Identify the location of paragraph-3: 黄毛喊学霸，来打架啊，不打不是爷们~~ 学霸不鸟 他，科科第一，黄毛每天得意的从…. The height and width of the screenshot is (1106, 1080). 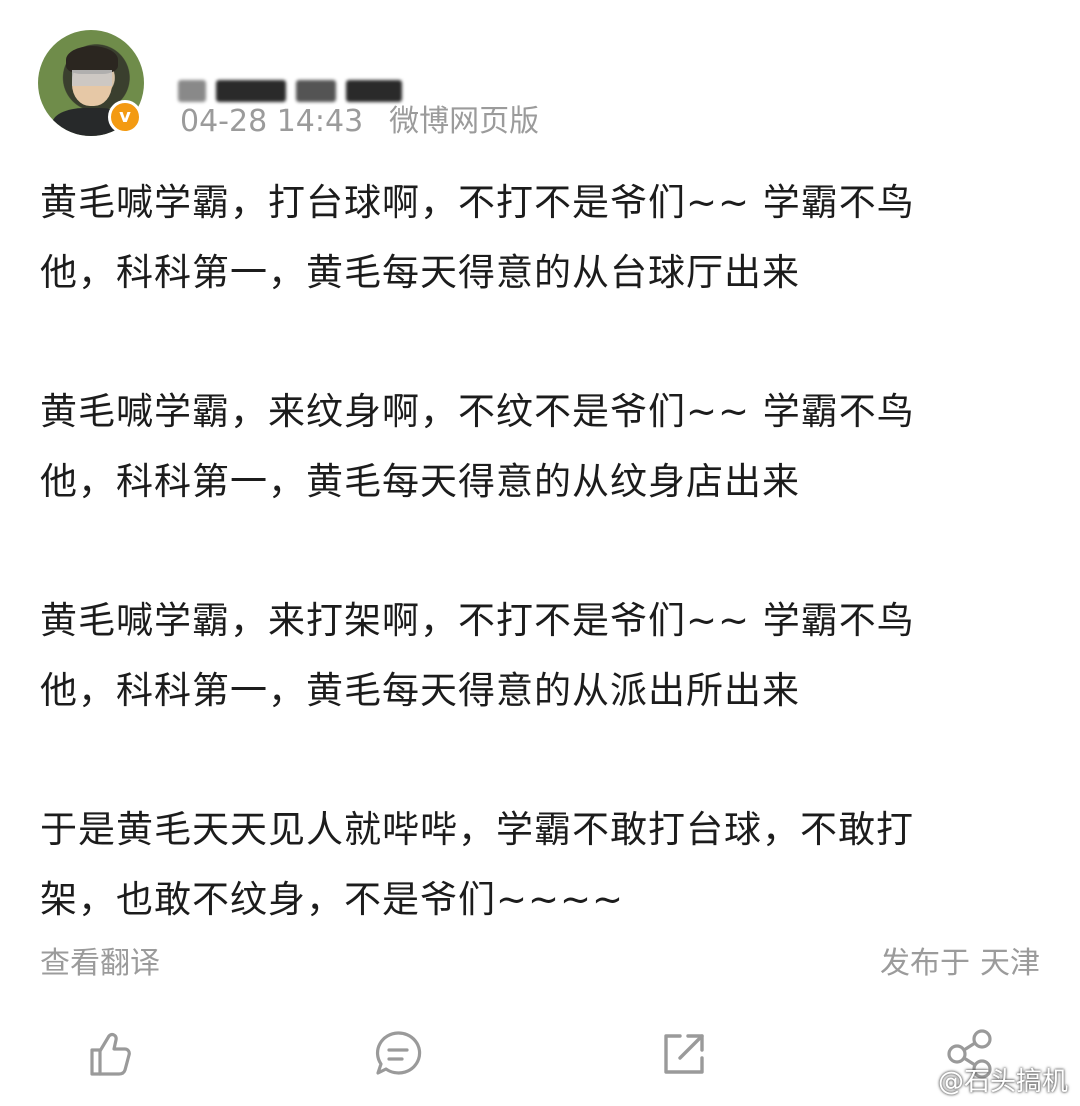
(540, 656).